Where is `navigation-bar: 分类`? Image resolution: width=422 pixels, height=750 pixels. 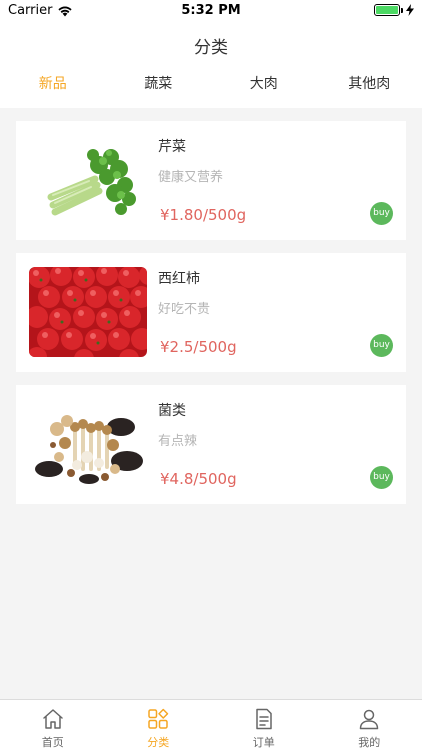
navigation-bar: 分类 is located at coordinates (211, 44).